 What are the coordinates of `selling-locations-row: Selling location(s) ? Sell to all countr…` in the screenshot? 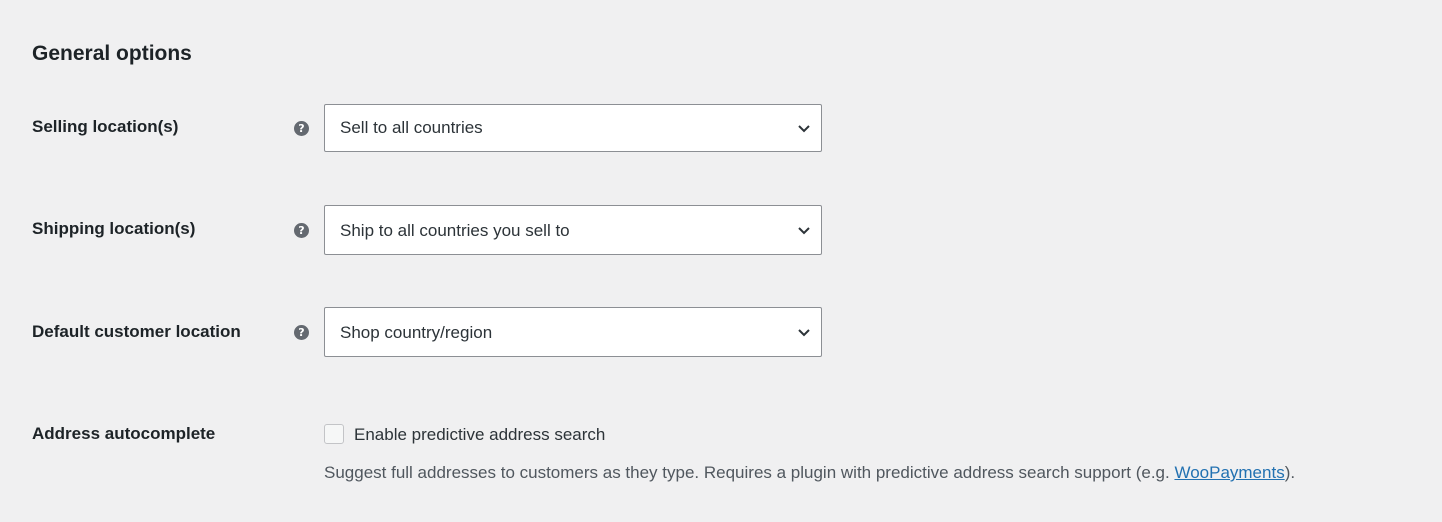 It's located at (721, 128).